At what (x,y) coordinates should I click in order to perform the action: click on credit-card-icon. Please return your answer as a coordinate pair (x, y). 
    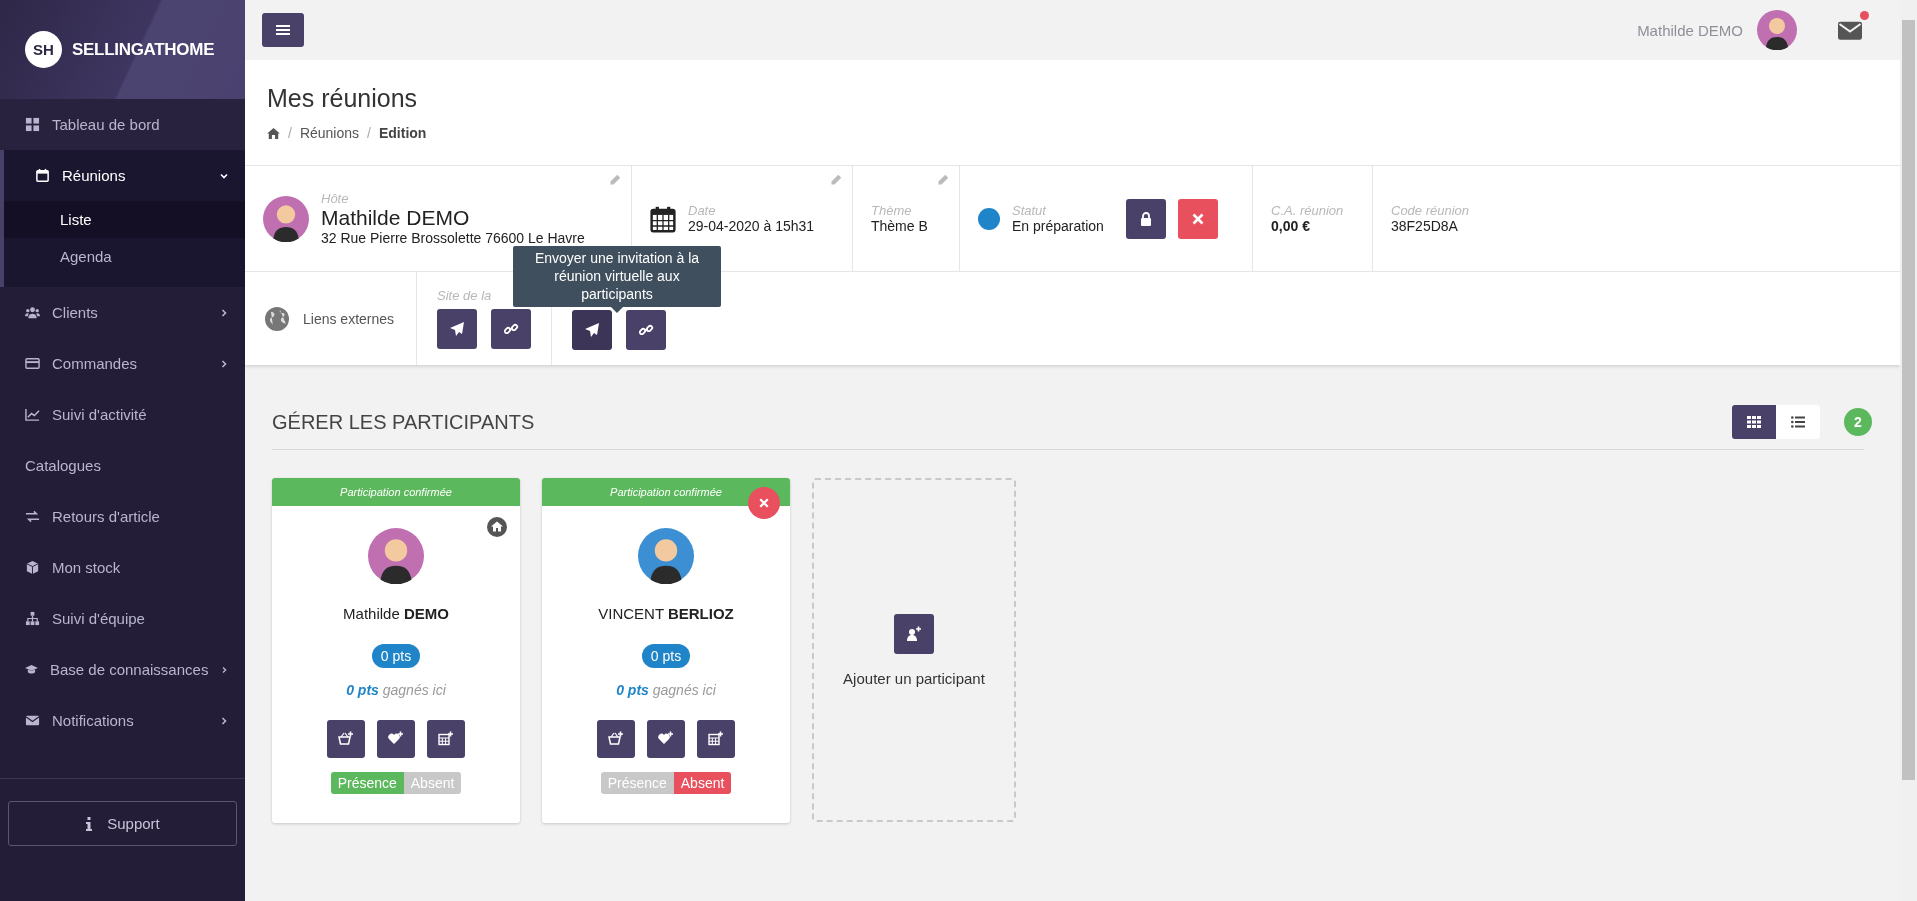
    Looking at the image, I should click on (32, 363).